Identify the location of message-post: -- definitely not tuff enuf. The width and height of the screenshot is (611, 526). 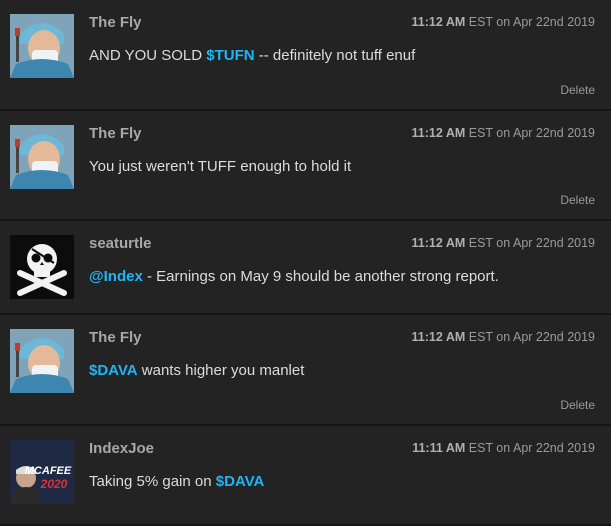
(335, 55).